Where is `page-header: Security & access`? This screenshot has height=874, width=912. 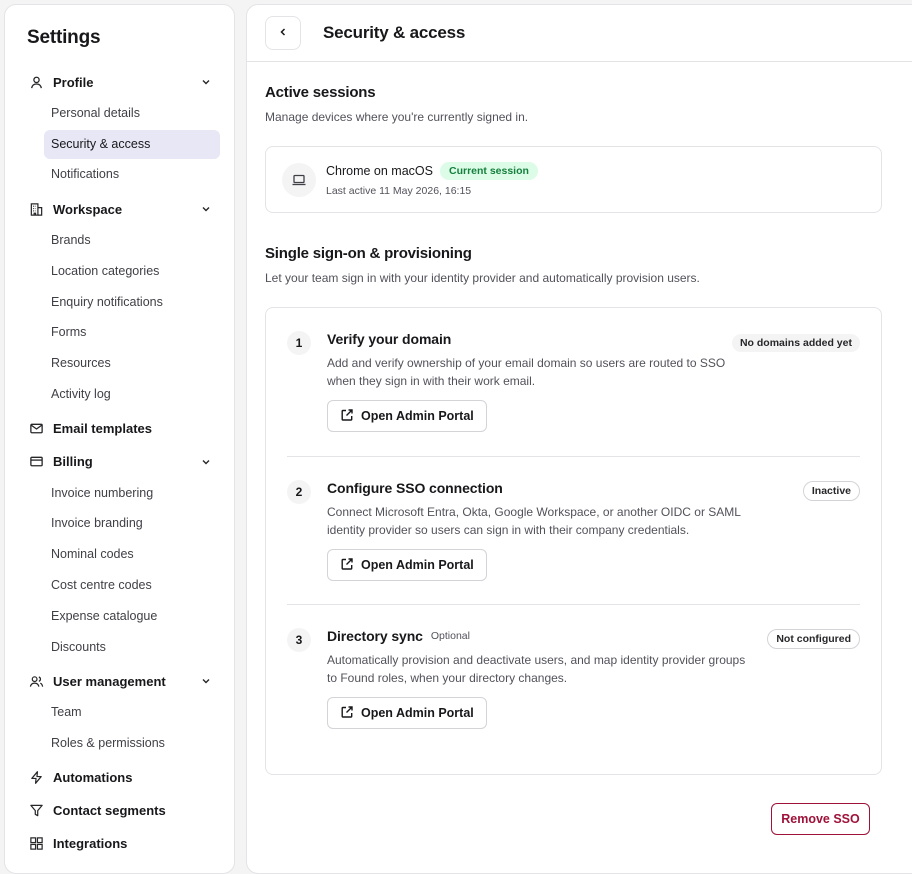 page-header: Security & access is located at coordinates (579, 33).